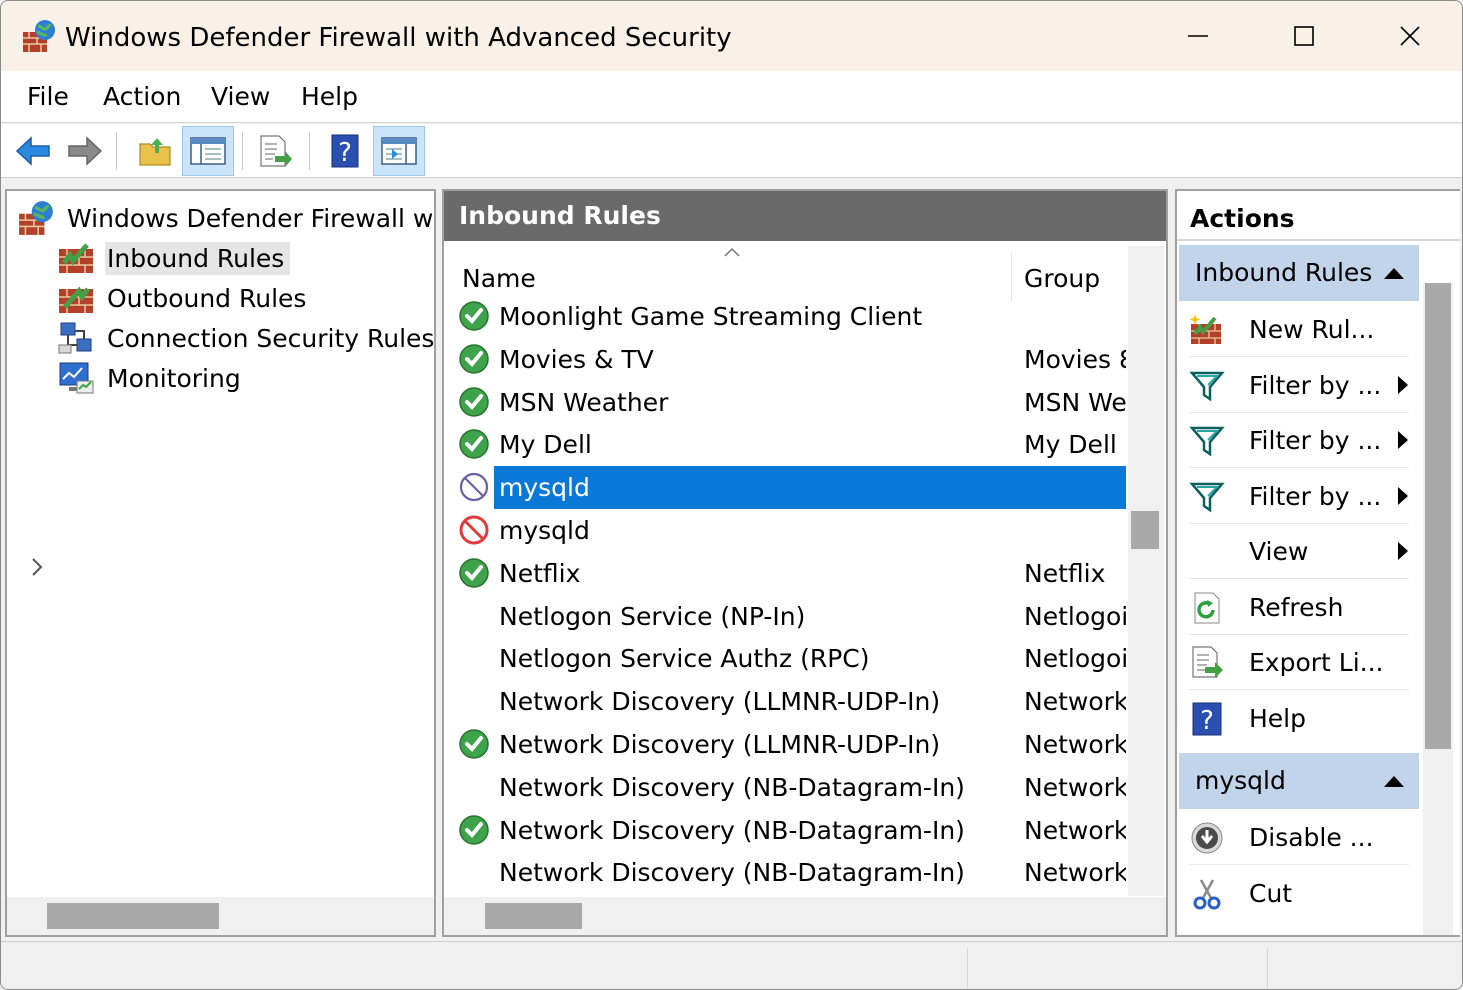 This screenshot has height=990, width=1463. Describe the element at coordinates (731, 965) in the screenshot. I see `status-bar` at that location.